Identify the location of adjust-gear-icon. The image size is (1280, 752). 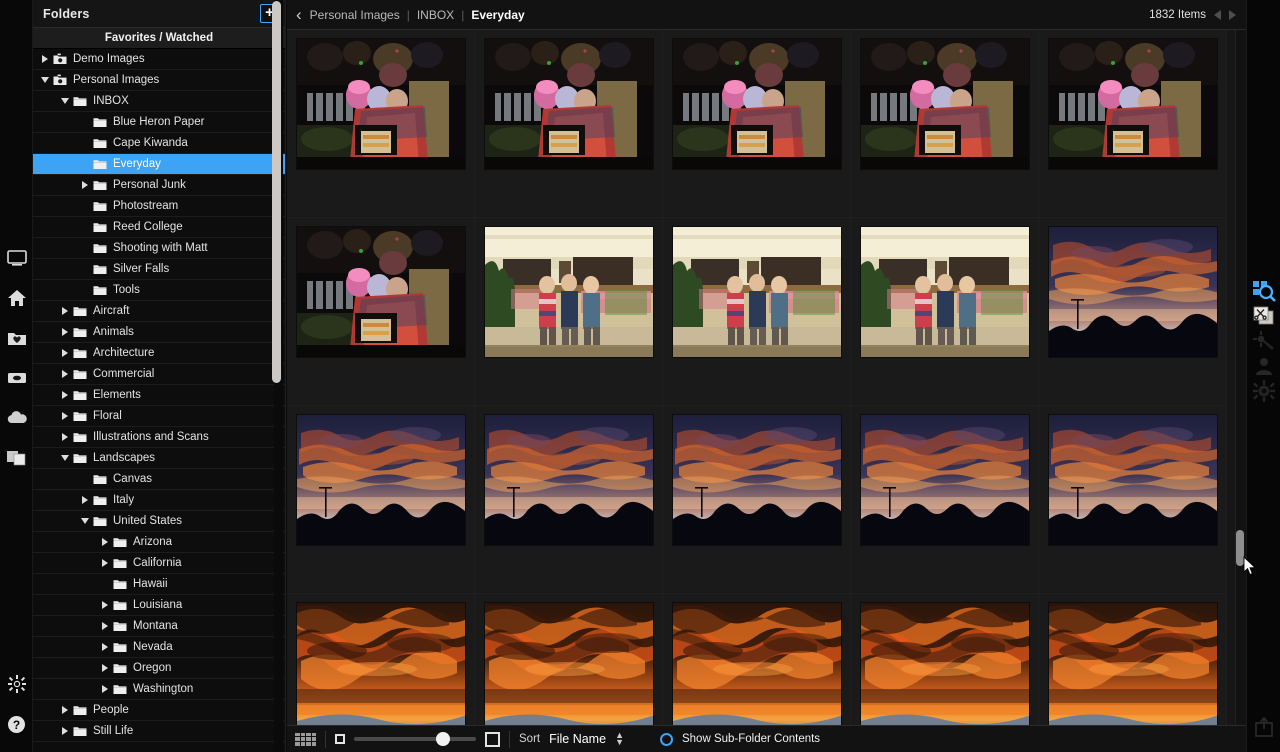
(1263, 390).